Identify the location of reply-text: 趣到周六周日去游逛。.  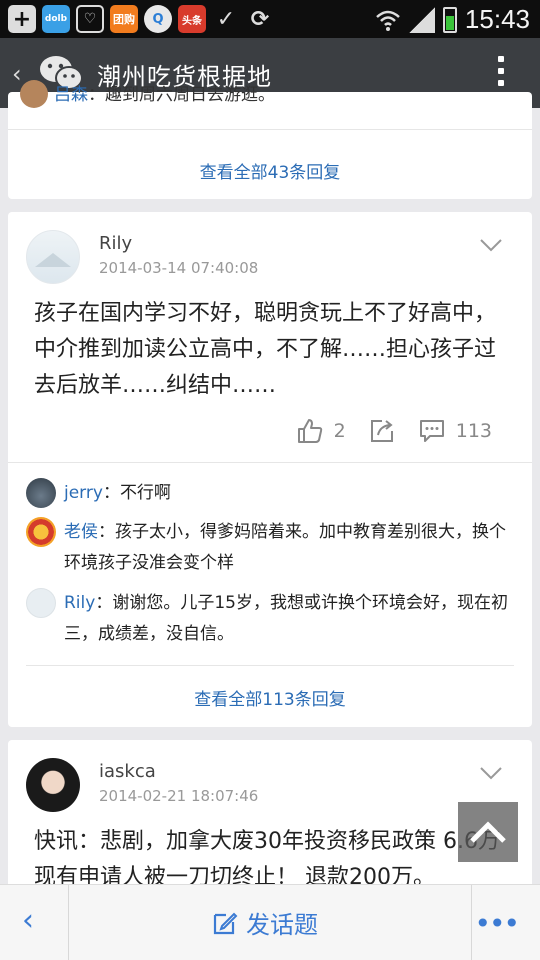
(190, 95).